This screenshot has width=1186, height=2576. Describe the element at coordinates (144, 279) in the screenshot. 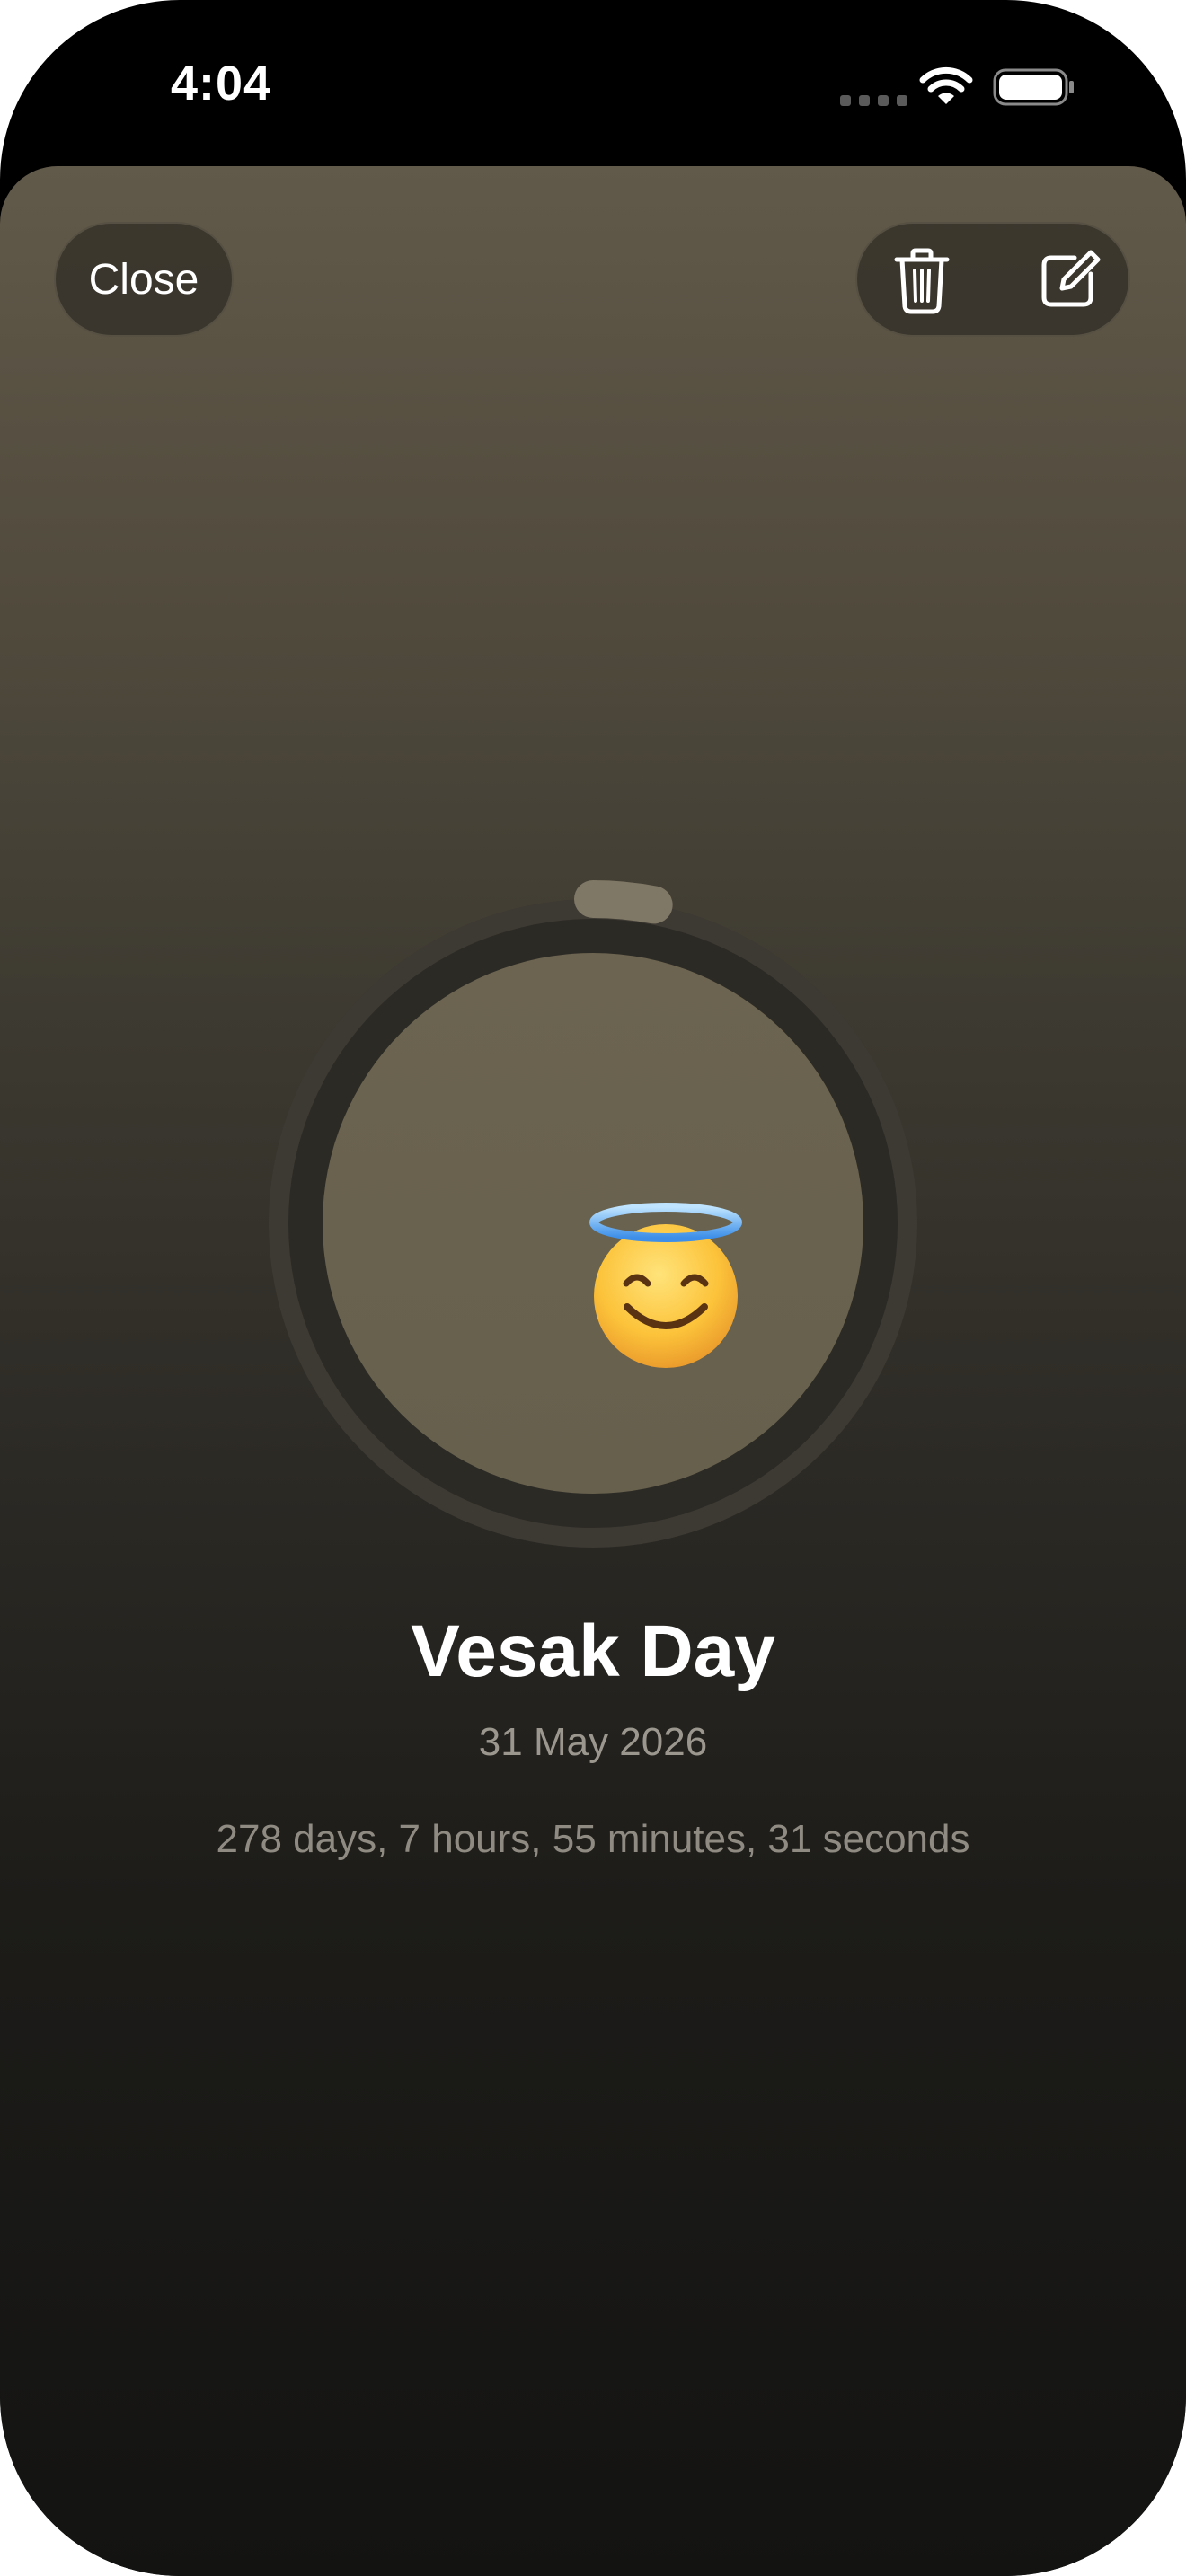

I see `close-button: Close` at that location.